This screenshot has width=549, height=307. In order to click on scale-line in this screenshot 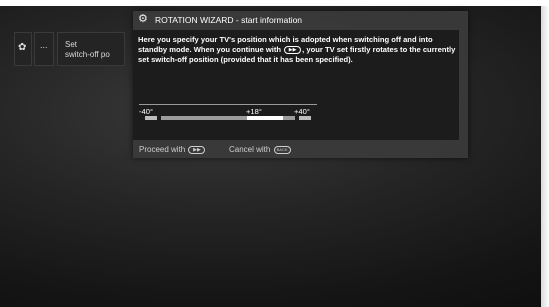, I will do `click(228, 104)`.